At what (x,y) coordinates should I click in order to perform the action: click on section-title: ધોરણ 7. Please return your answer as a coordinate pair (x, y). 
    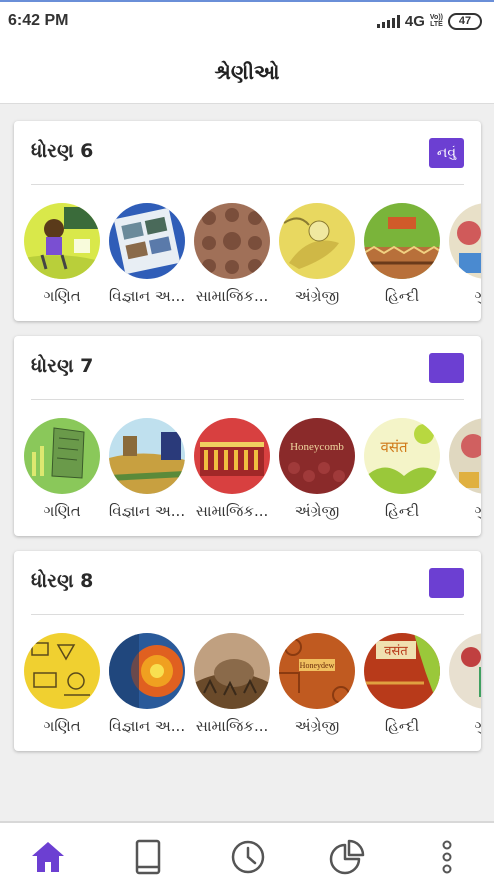
    Looking at the image, I should click on (62, 366).